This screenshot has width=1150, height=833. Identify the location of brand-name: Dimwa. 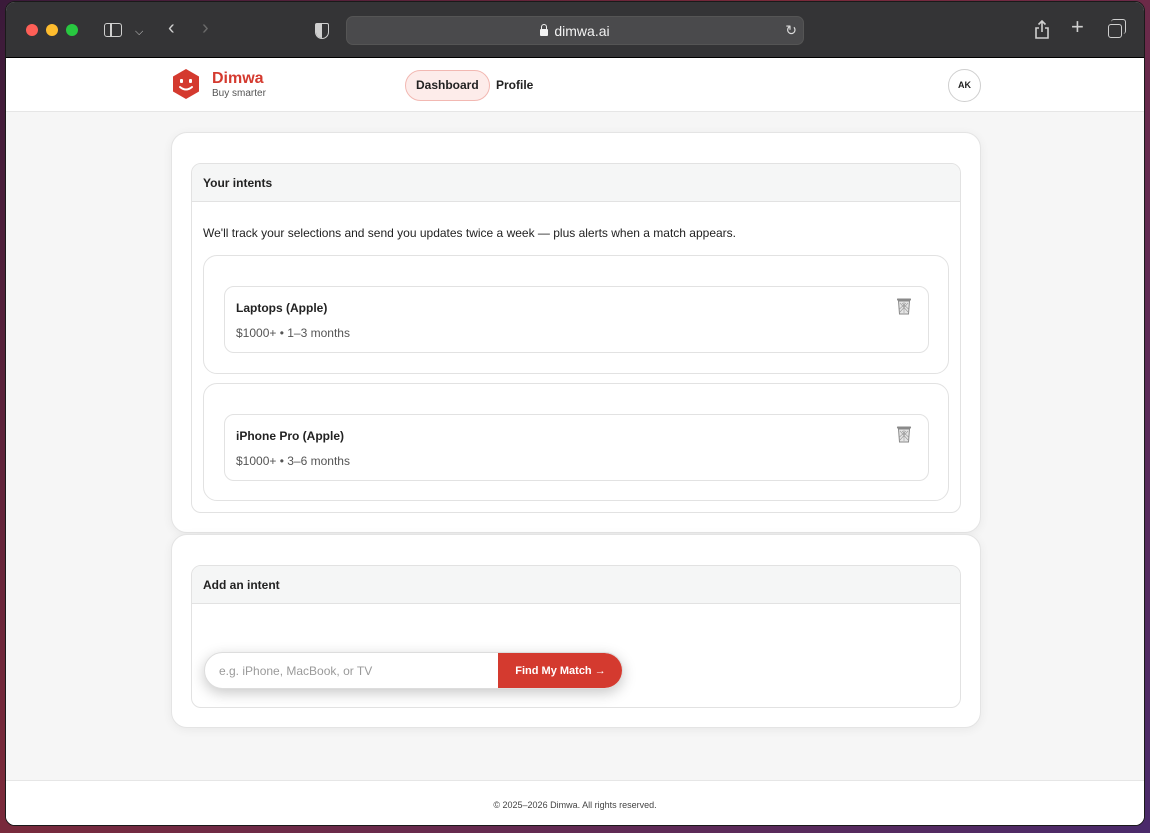
(238, 79).